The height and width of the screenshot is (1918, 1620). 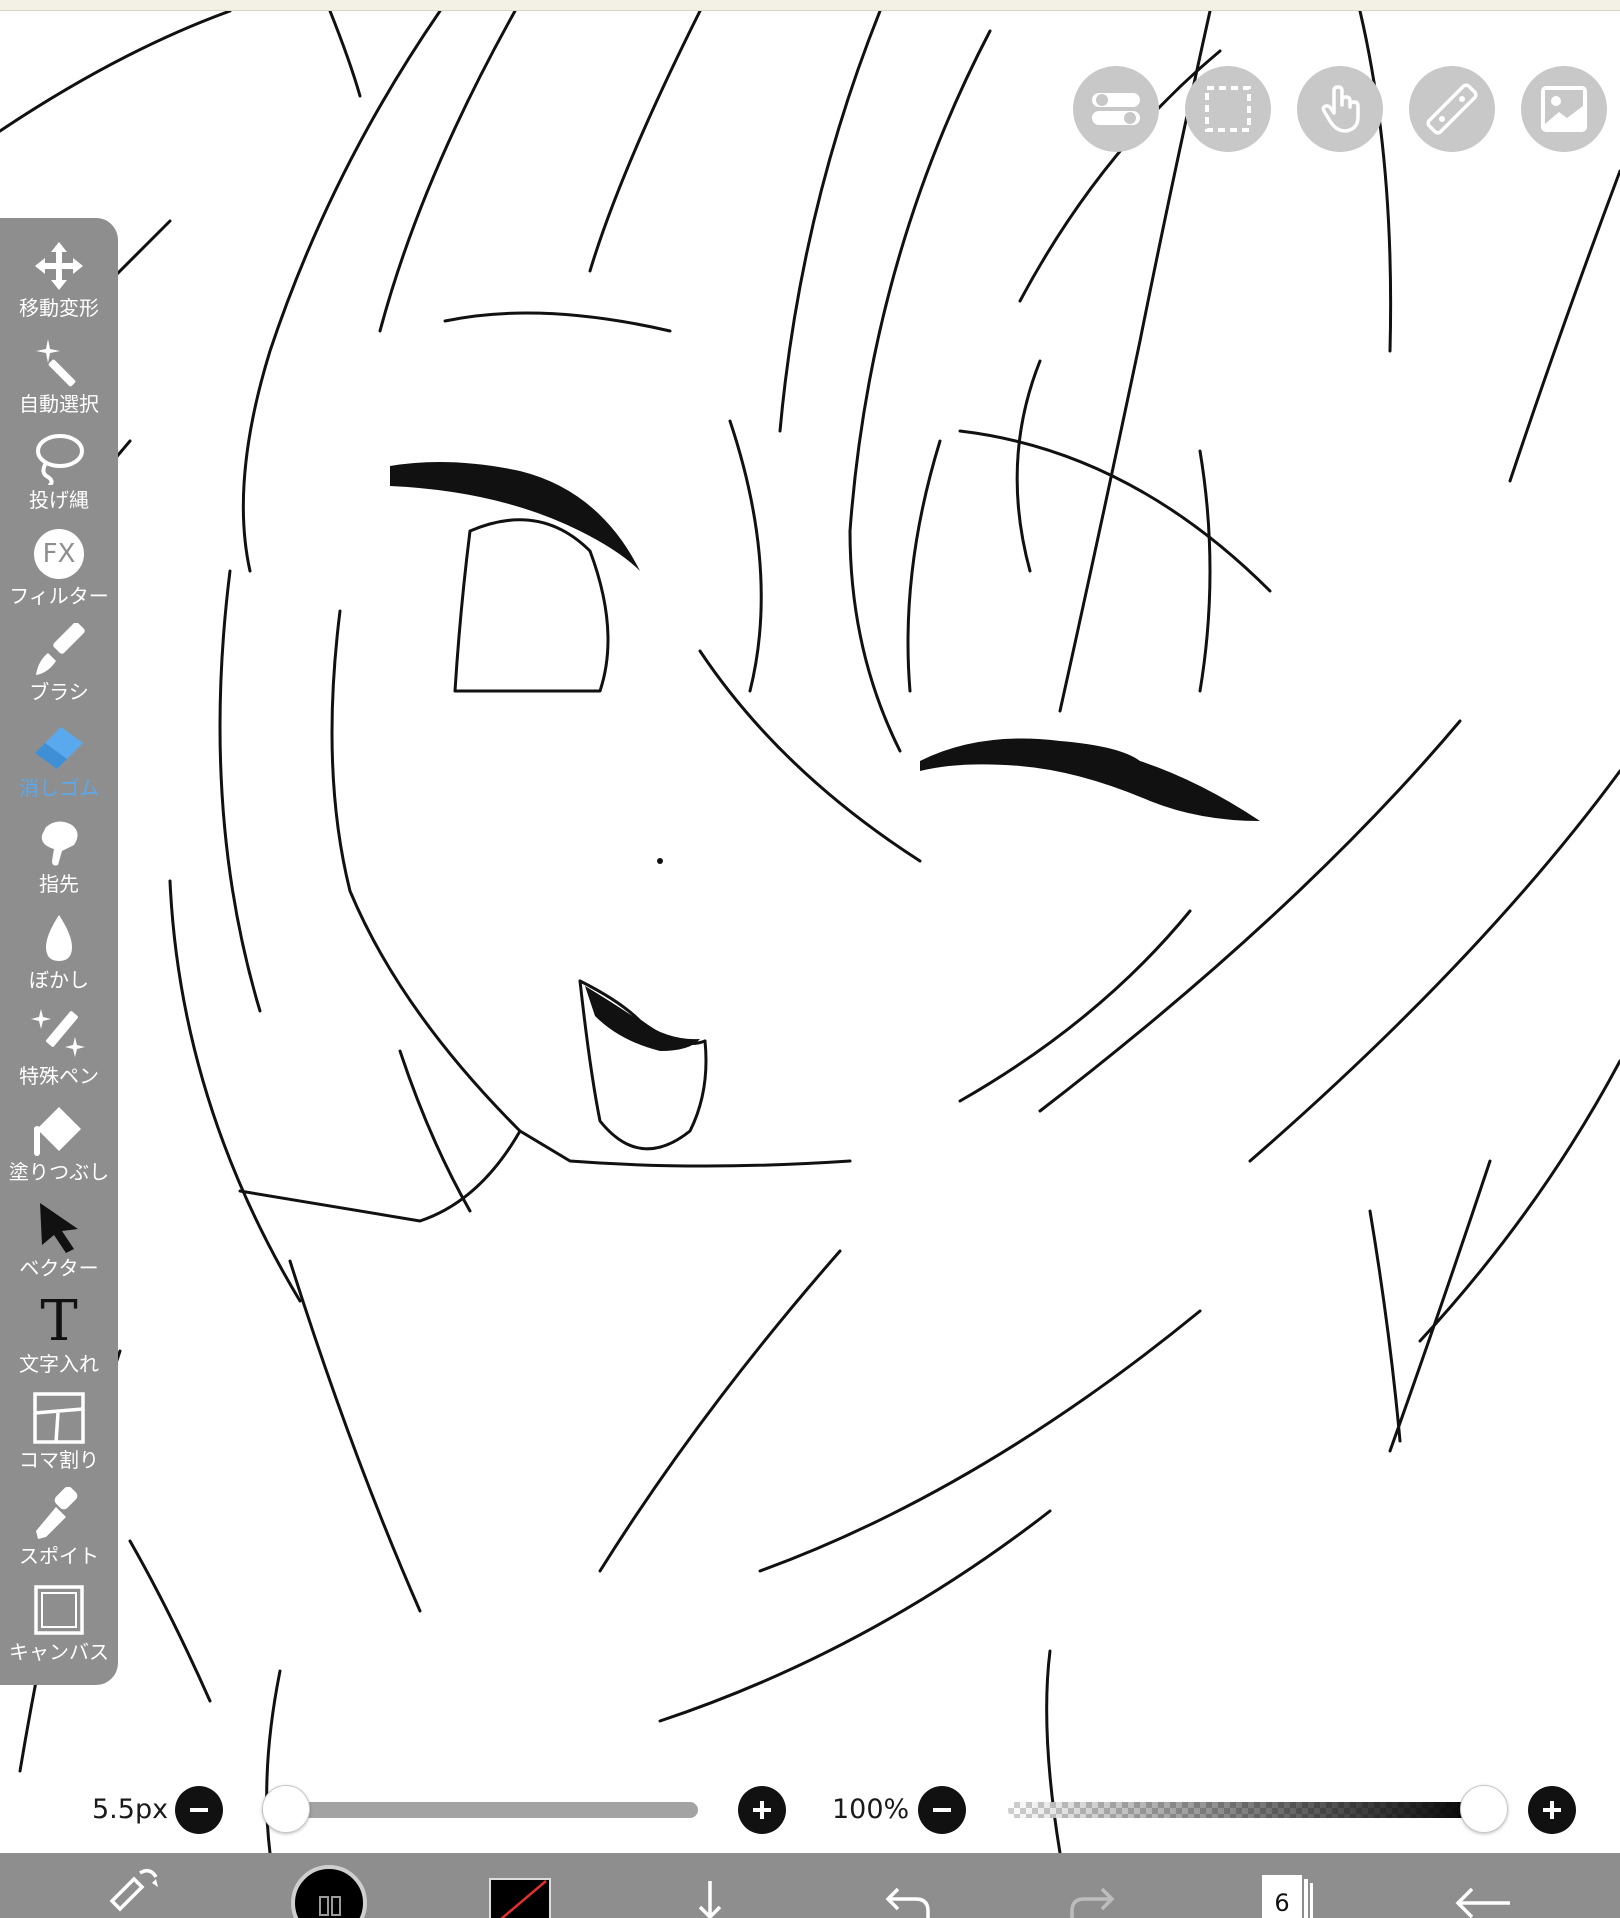 I want to click on tool-label: ブラシ, so click(x=59, y=692).